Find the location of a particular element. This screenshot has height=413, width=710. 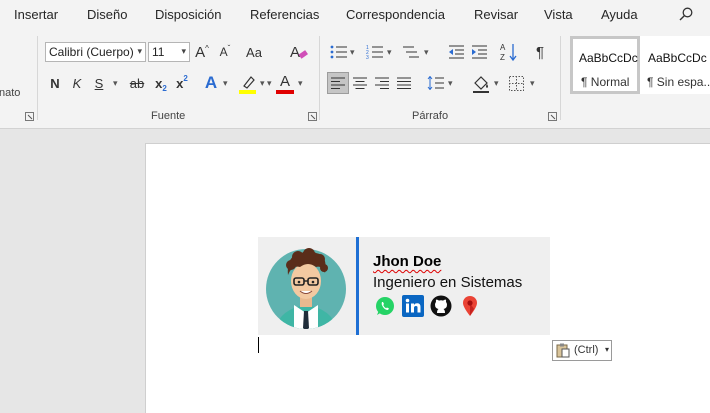

font-launcher-icon is located at coordinates (312, 116).